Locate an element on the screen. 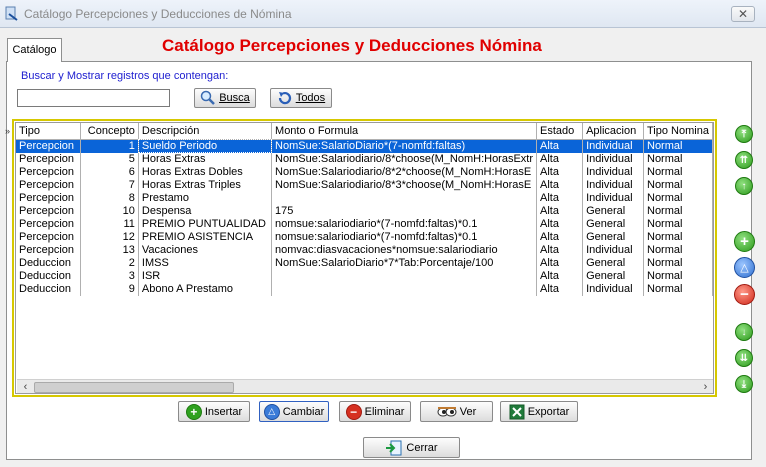 The width and height of the screenshot is (766, 467). export-button-label: Exportar is located at coordinates (548, 411).